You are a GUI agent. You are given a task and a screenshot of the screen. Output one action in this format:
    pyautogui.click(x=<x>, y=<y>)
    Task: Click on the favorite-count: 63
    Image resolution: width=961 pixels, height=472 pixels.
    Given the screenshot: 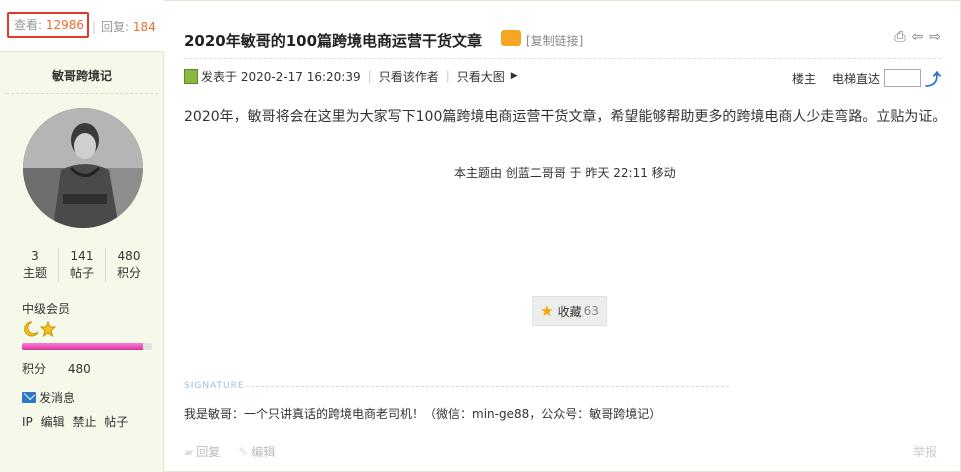 What is the action you would take?
    pyautogui.click(x=591, y=311)
    